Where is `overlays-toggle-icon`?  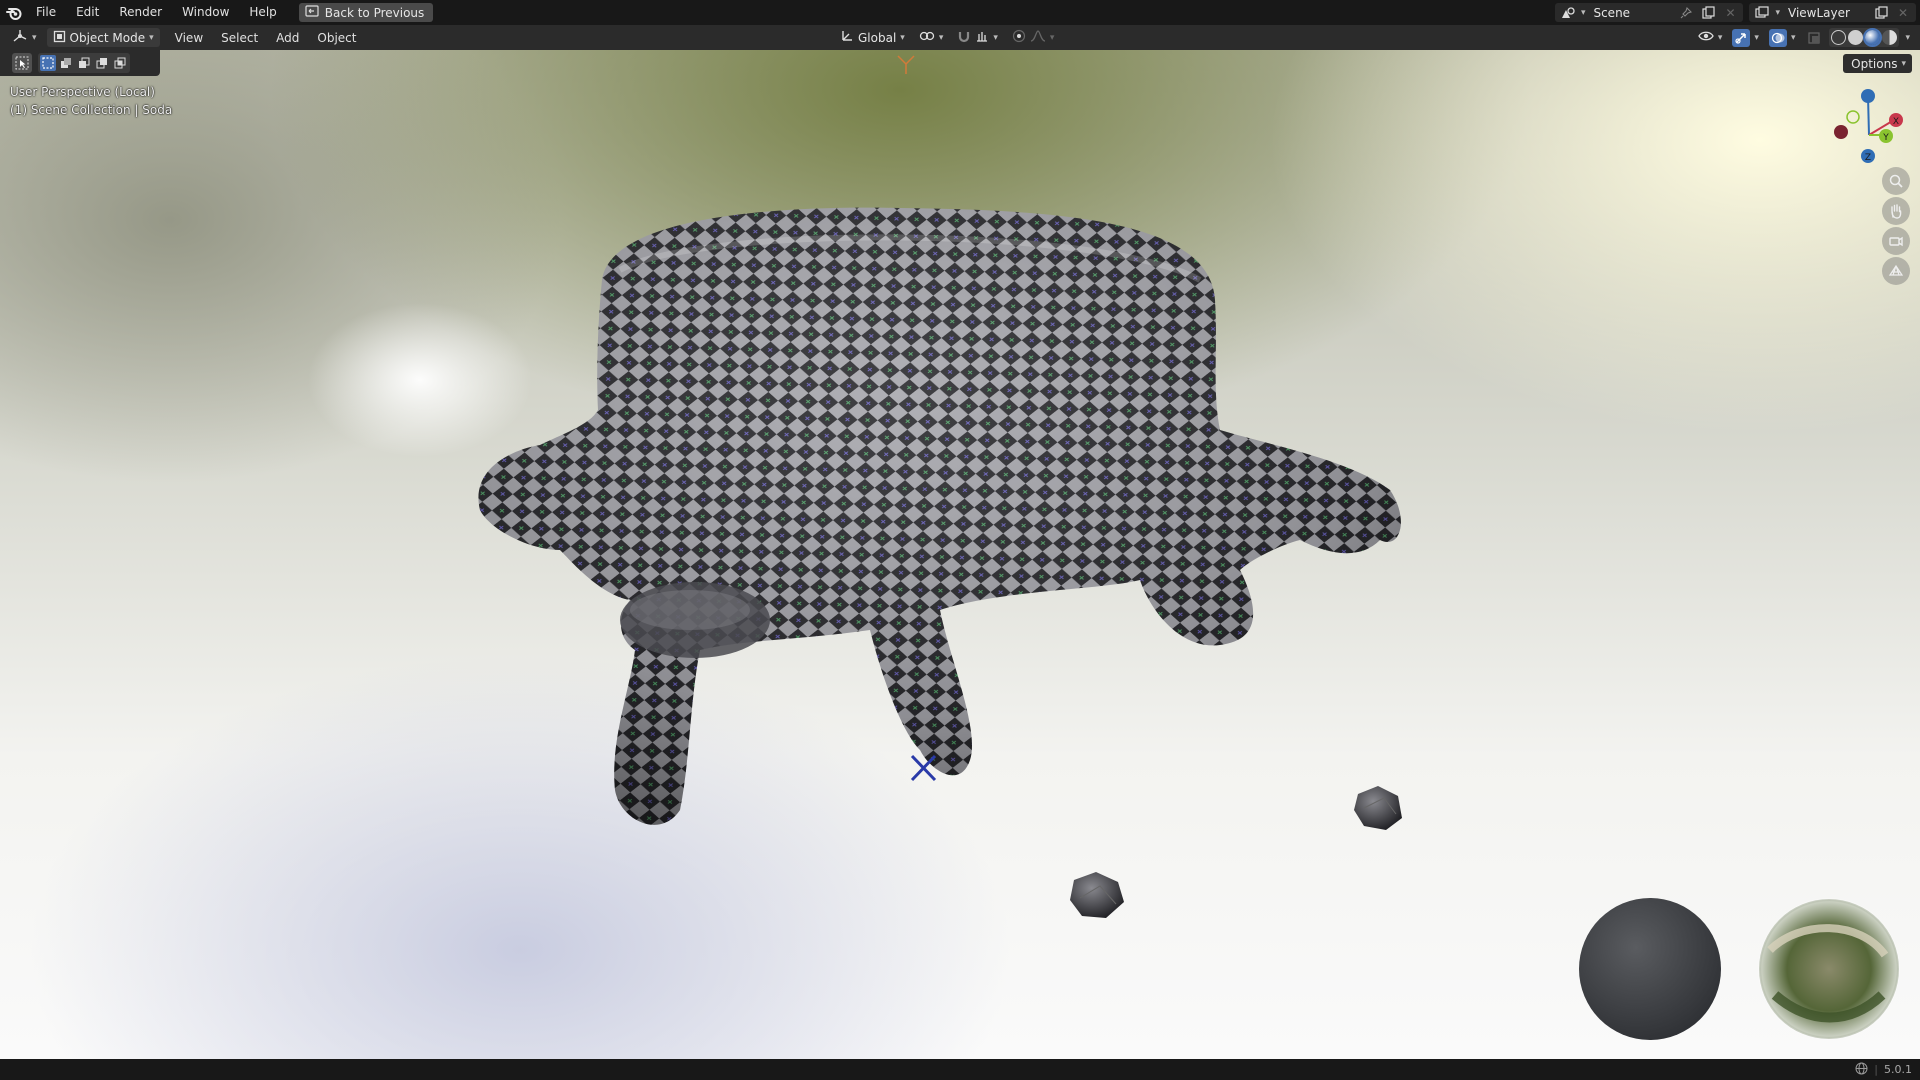 overlays-toggle-icon is located at coordinates (1777, 37).